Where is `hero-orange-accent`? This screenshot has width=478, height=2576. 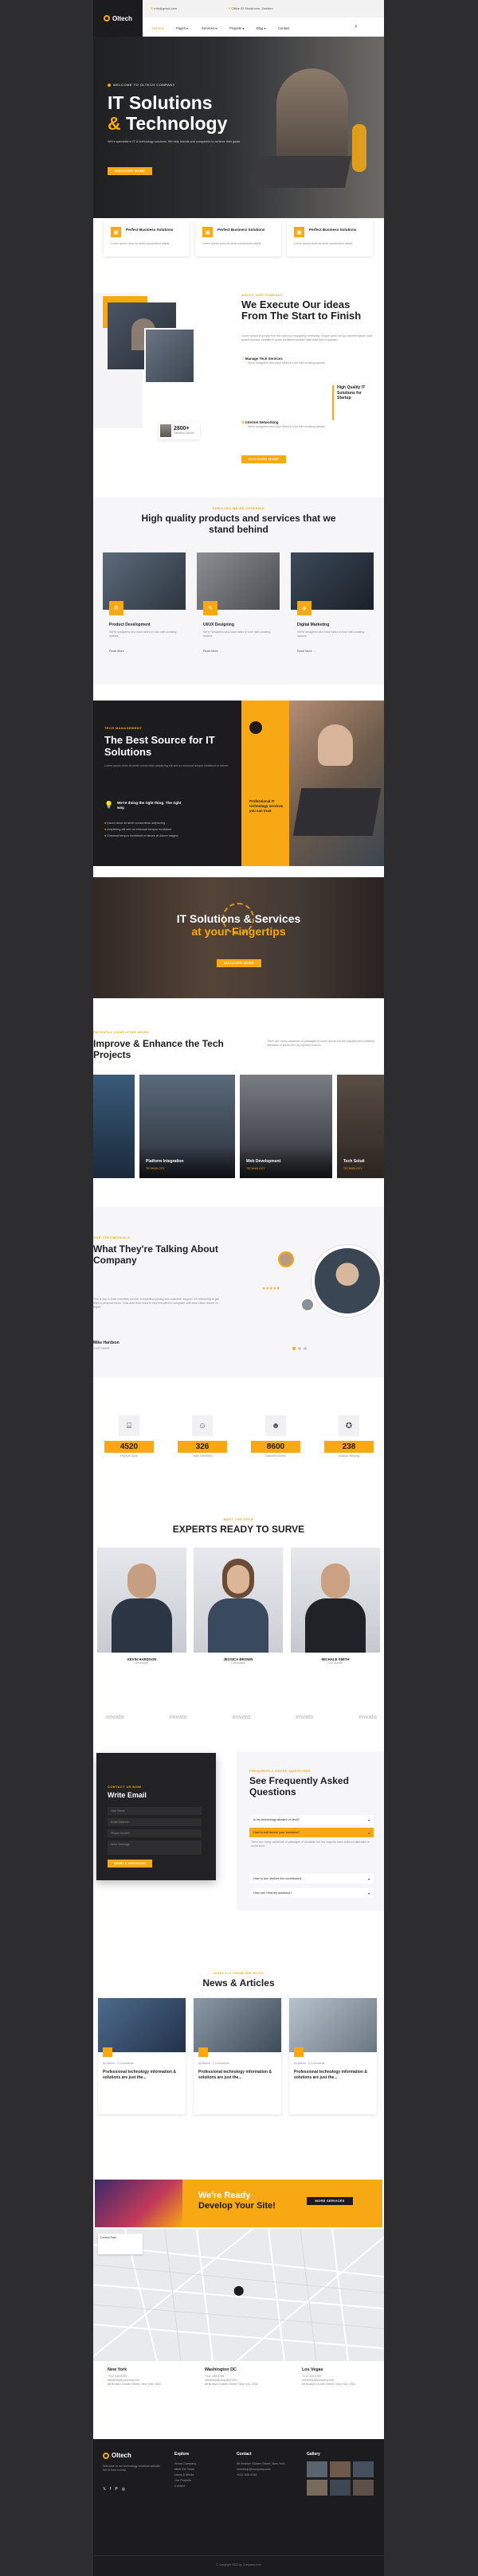 hero-orange-accent is located at coordinates (359, 148).